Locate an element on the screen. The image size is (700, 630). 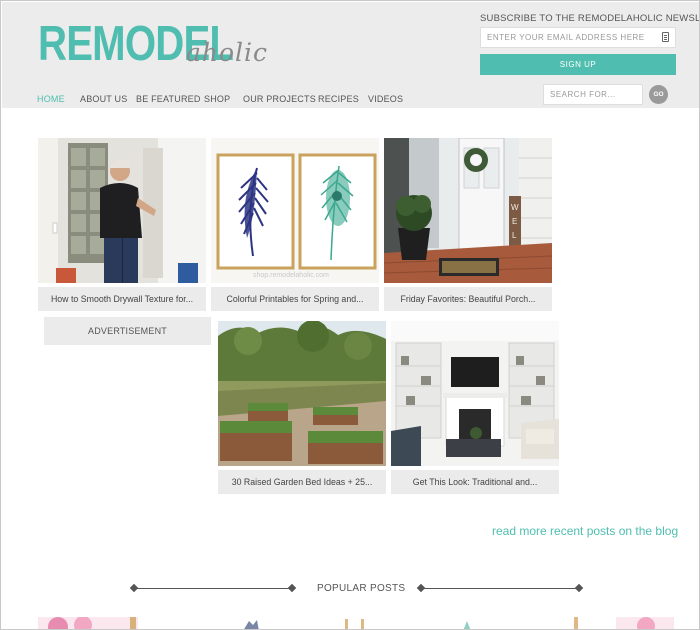
garden-photo is located at coordinates (302, 393).